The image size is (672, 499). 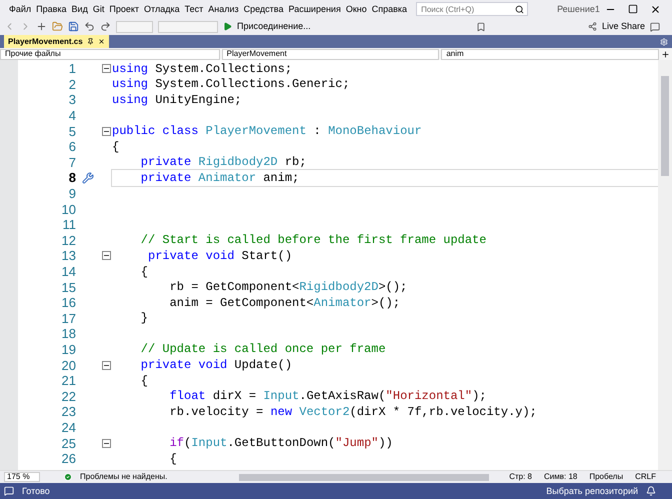 What do you see at coordinates (592, 26) in the screenshot?
I see `share-icon` at bounding box center [592, 26].